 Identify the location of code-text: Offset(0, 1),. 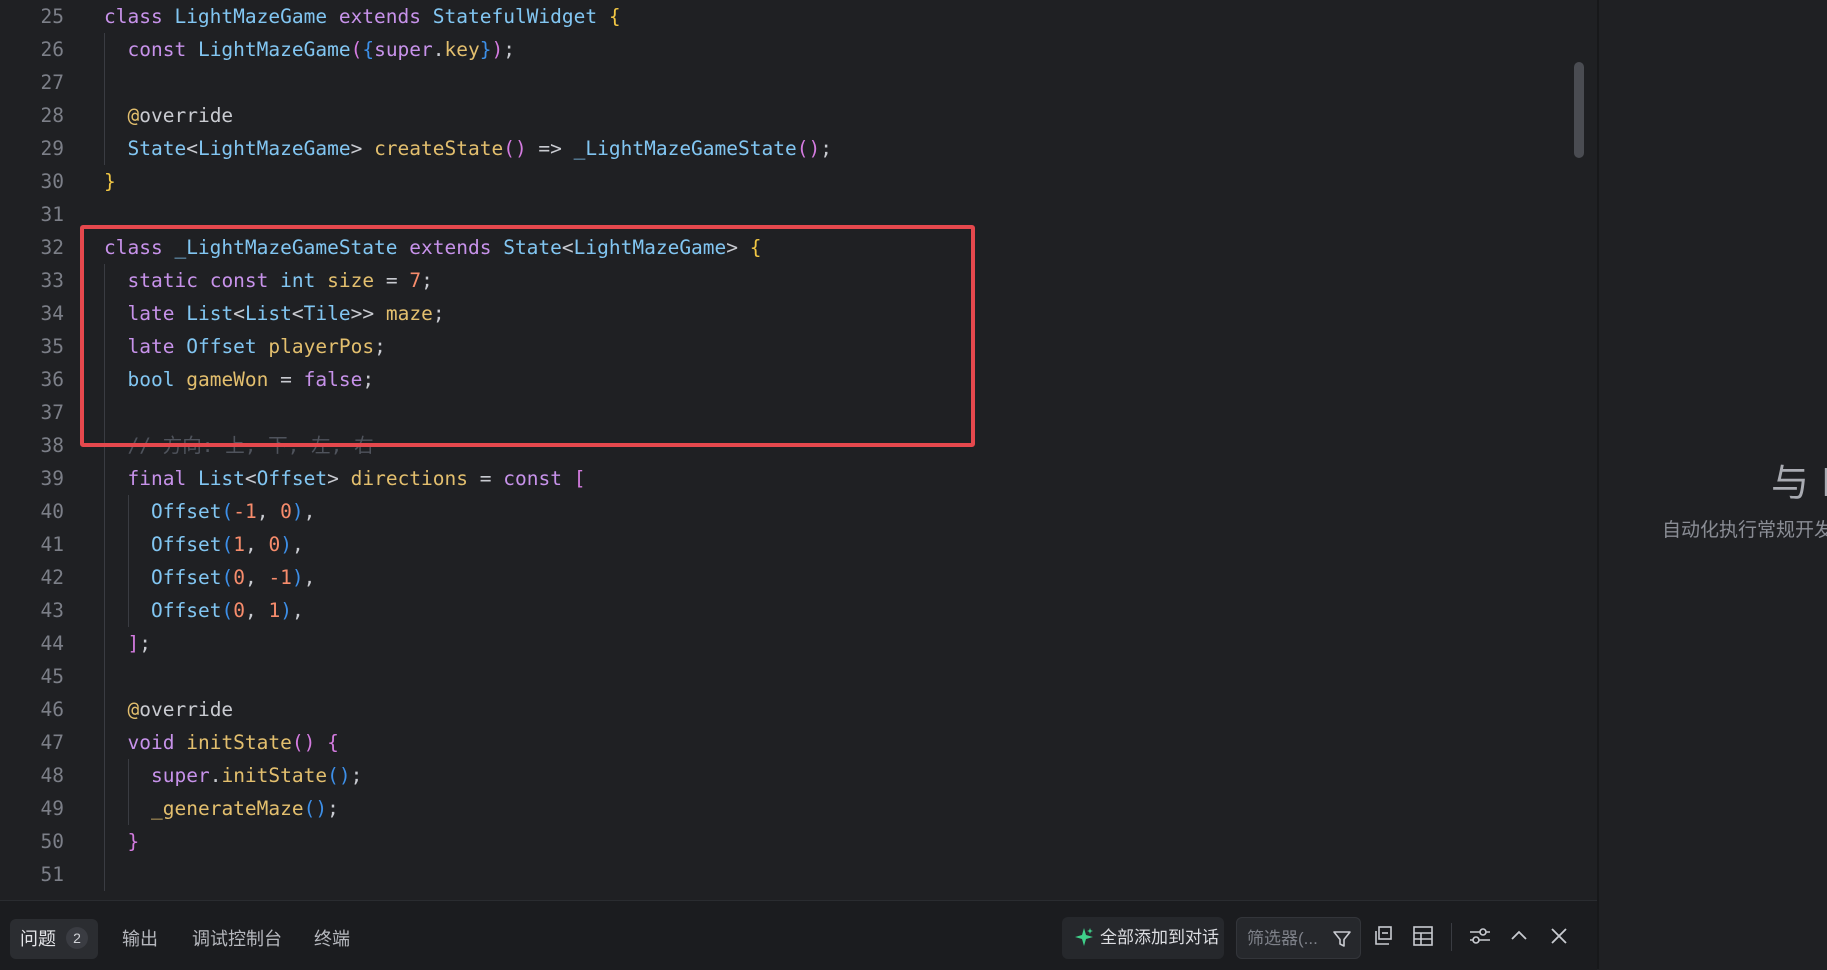
(227, 610).